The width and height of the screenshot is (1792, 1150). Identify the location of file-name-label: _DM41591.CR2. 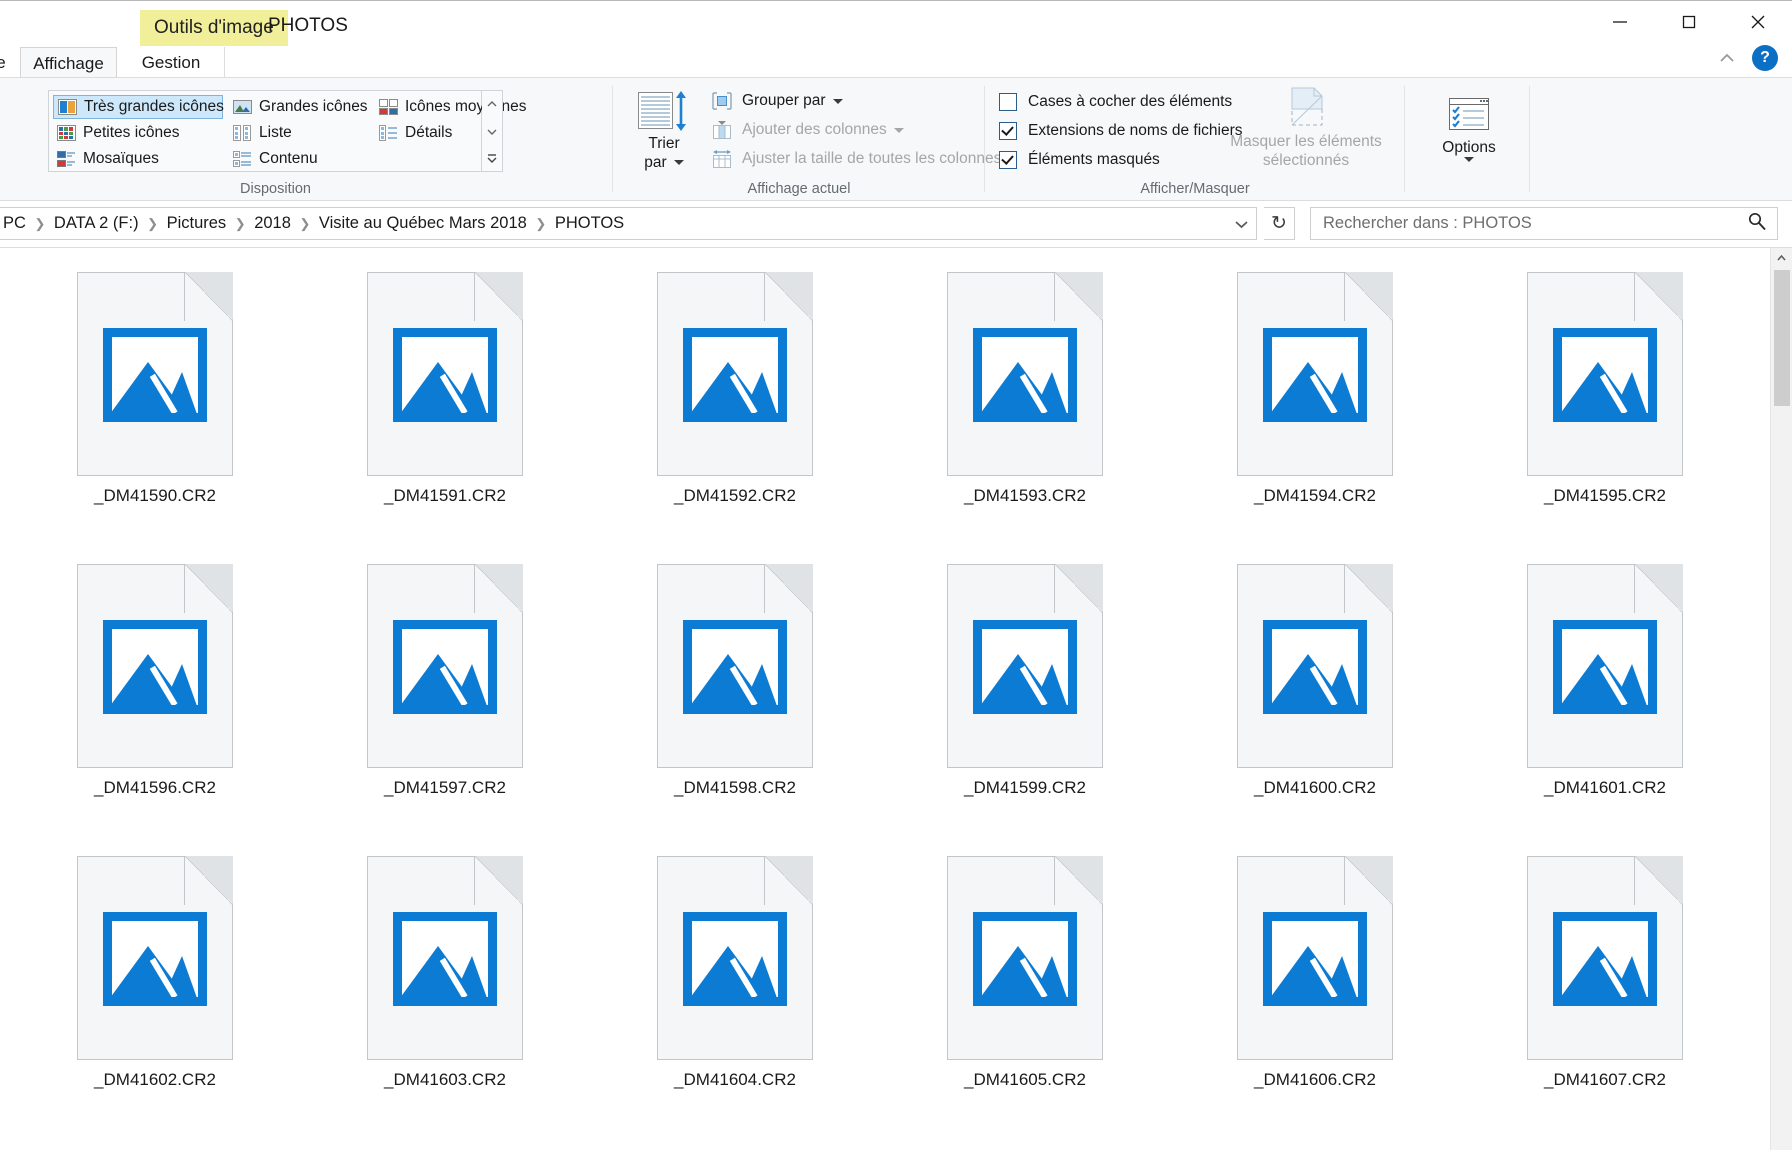
(445, 495).